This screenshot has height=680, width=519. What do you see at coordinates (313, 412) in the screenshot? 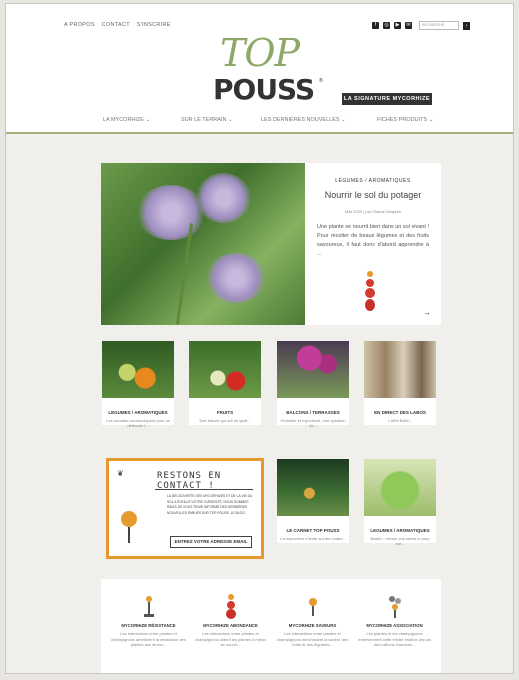
I see `card-category: BALCONS / TERRASSES` at bounding box center [313, 412].